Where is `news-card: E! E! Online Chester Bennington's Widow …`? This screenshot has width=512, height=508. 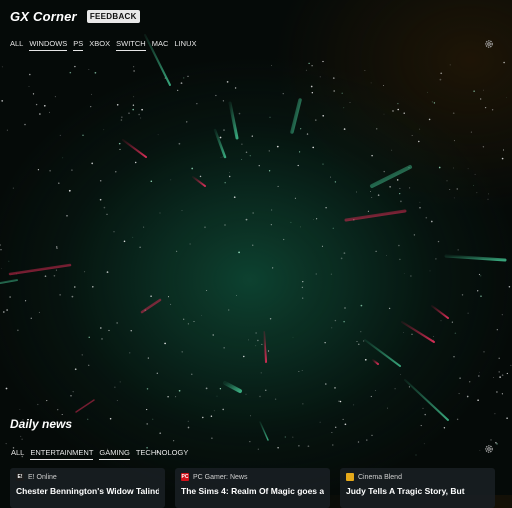 news-card: E! E! Online Chester Bennington's Widow … is located at coordinates (87, 488).